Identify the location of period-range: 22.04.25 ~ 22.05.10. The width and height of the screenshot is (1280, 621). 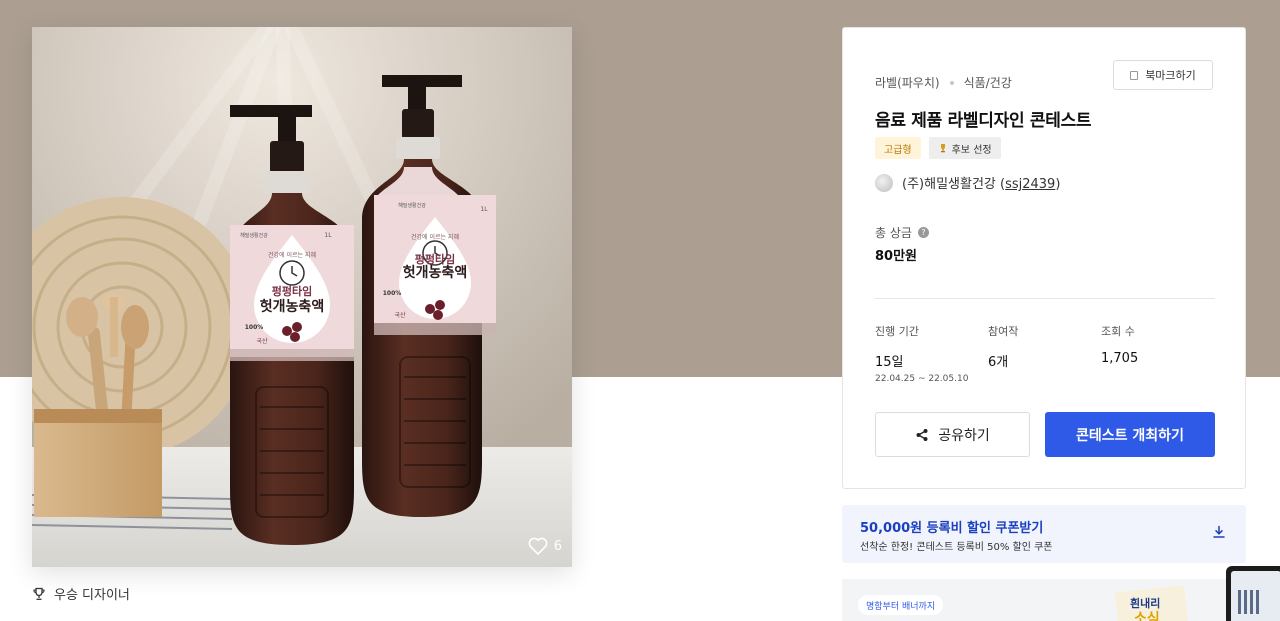
(922, 379).